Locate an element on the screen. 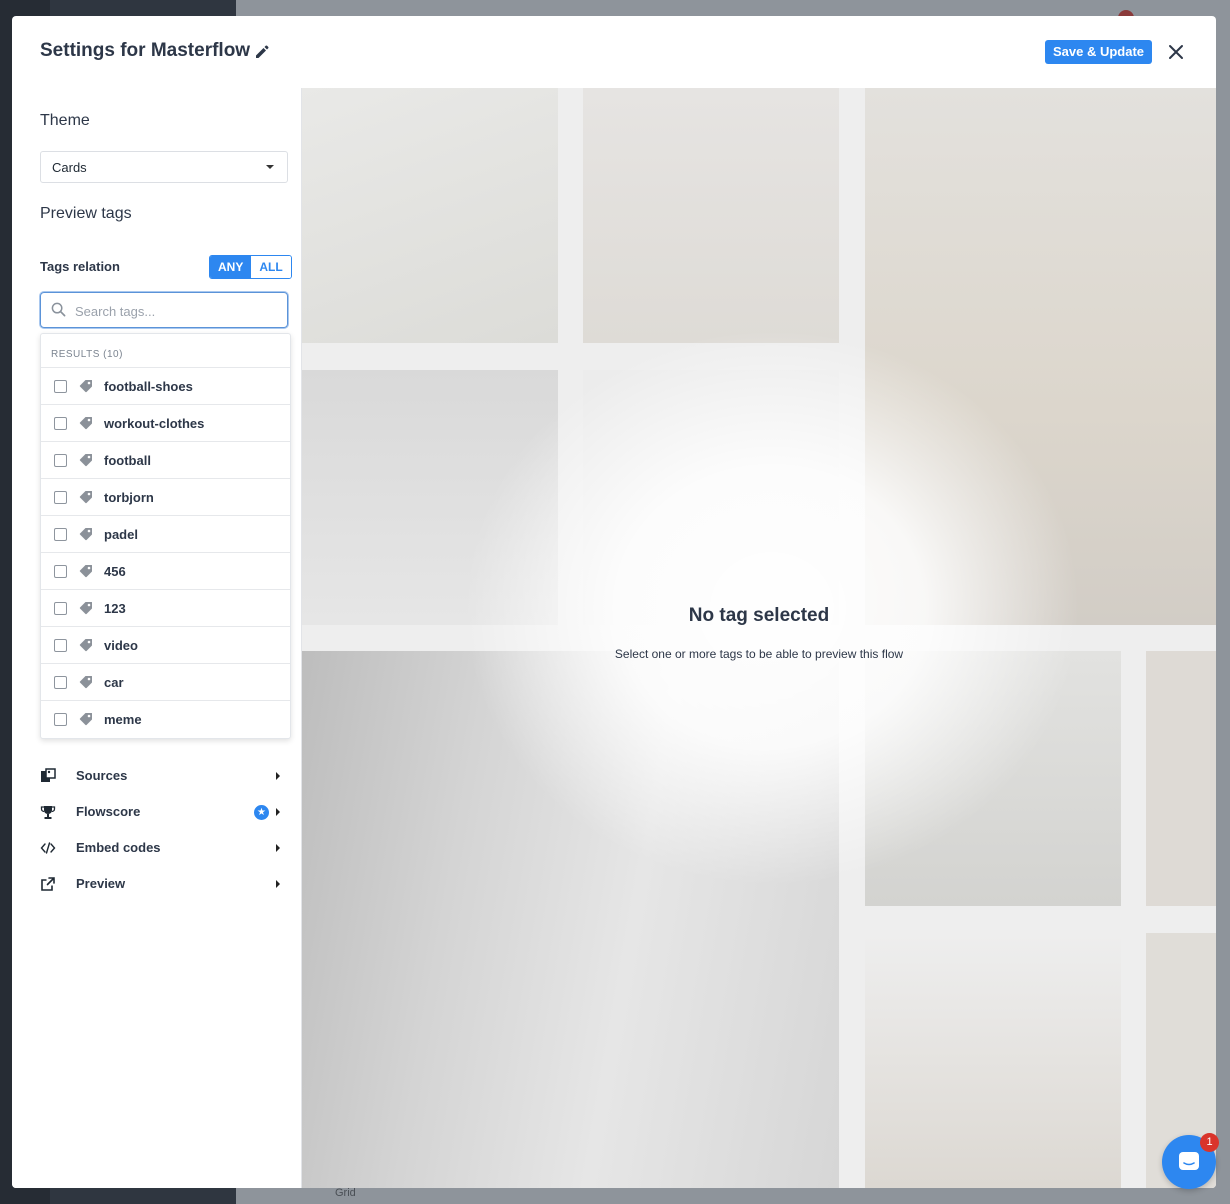 The height and width of the screenshot is (1204, 1230). trophy-icon is located at coordinates (48, 812).